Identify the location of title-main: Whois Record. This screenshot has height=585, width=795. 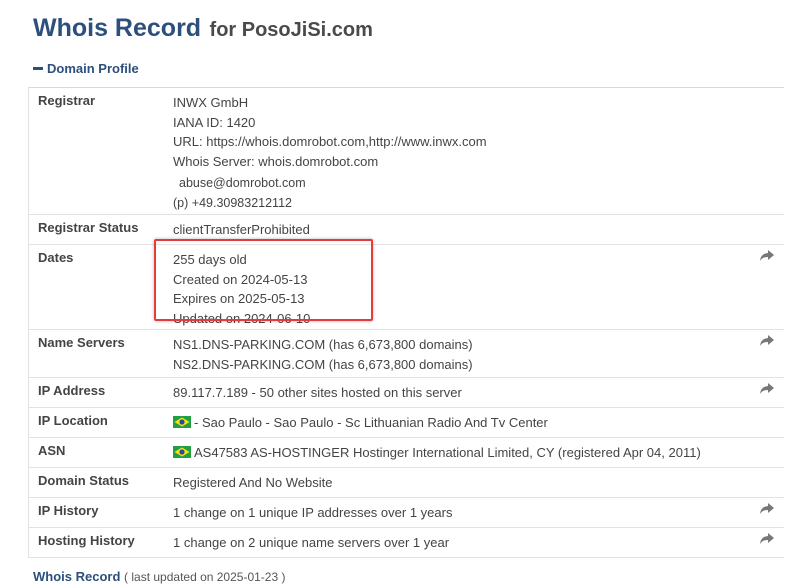
(117, 28).